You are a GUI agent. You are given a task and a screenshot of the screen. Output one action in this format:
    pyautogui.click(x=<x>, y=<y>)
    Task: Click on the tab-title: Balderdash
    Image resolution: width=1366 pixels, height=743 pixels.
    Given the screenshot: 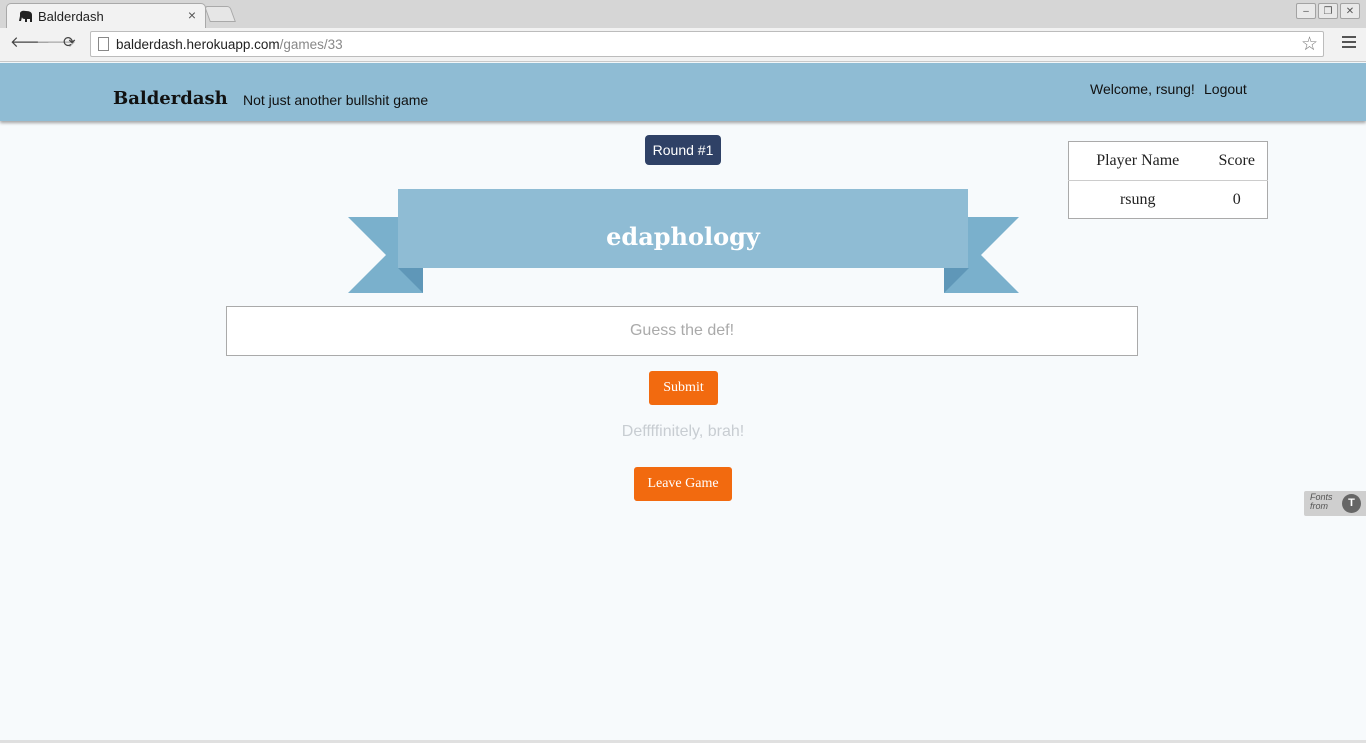 What is the action you would take?
    pyautogui.click(x=71, y=16)
    